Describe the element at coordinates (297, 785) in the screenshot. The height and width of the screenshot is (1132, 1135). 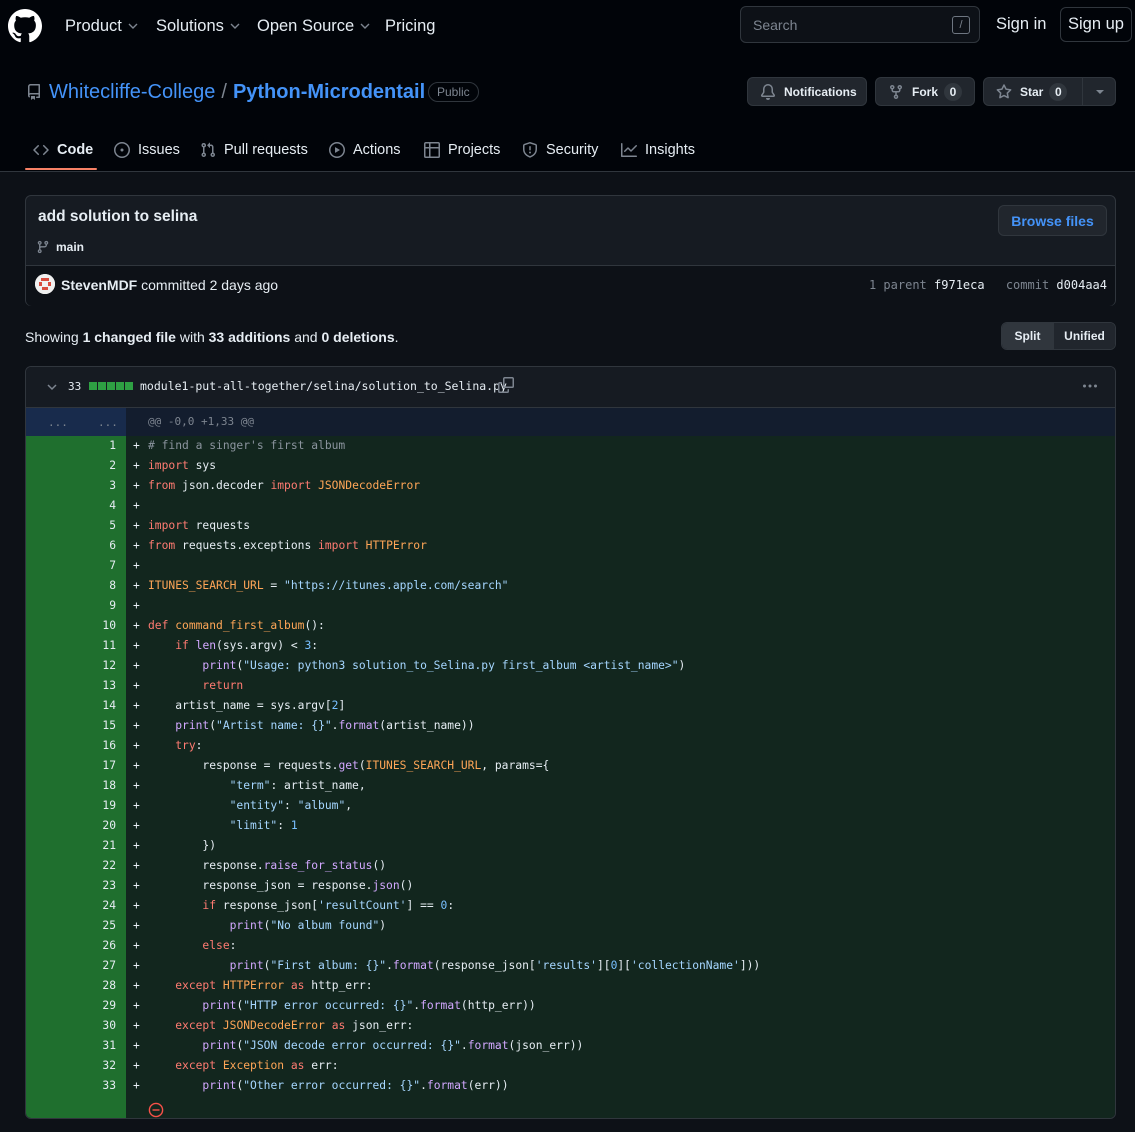
I see `code-text: "term": artist_name,` at that location.